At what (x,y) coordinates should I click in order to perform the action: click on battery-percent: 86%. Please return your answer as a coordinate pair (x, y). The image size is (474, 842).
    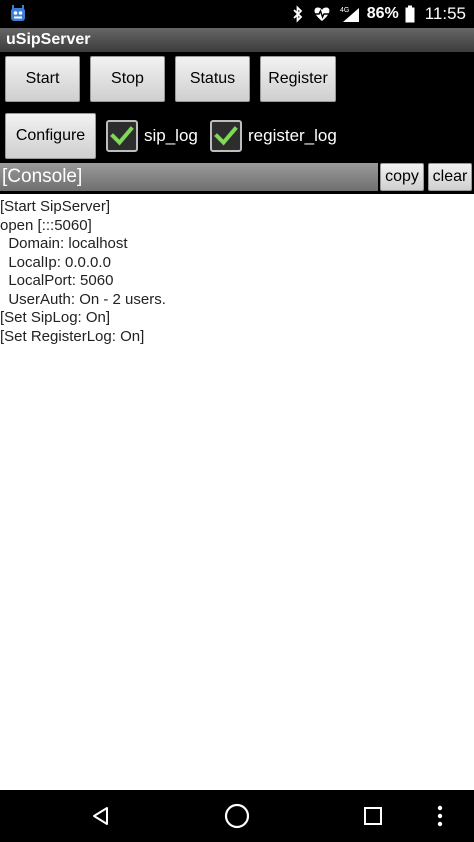
    Looking at the image, I should click on (382, 13).